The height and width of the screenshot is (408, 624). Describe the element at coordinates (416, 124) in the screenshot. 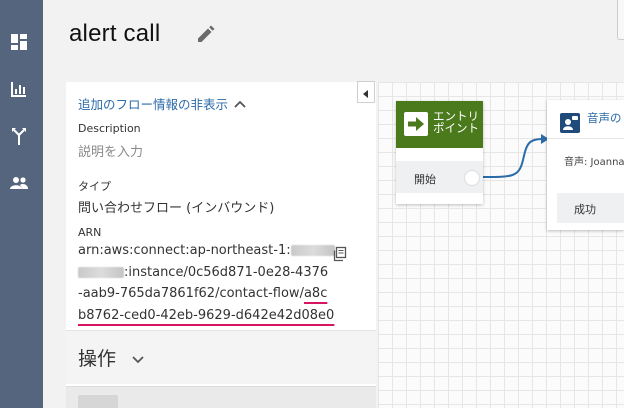

I see `entry-arrow-icon` at that location.